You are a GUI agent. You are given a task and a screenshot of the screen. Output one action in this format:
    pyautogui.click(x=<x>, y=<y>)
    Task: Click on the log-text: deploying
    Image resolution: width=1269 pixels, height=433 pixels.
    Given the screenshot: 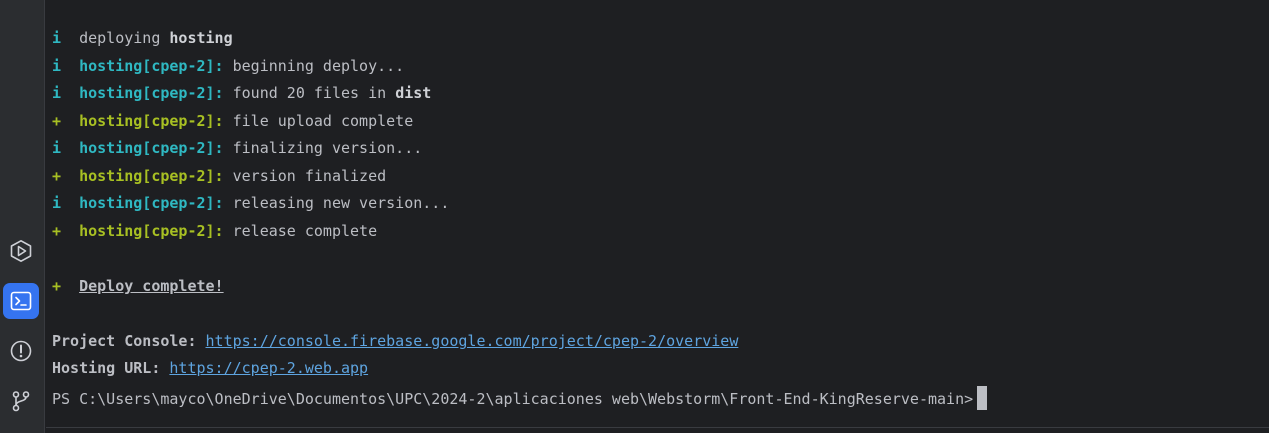 What is the action you would take?
    pyautogui.click(x=124, y=38)
    